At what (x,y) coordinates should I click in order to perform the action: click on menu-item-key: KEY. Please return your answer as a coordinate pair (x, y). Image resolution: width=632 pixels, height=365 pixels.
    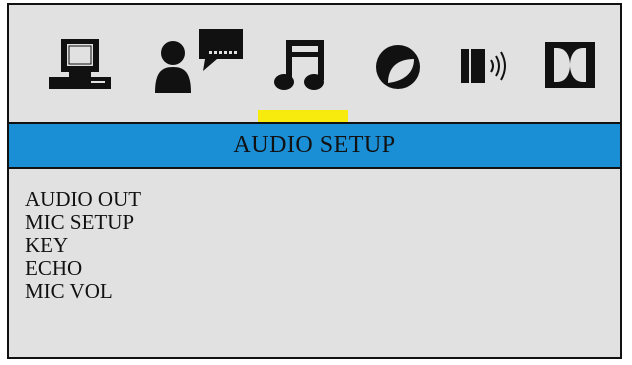
    Looking at the image, I should click on (83, 245).